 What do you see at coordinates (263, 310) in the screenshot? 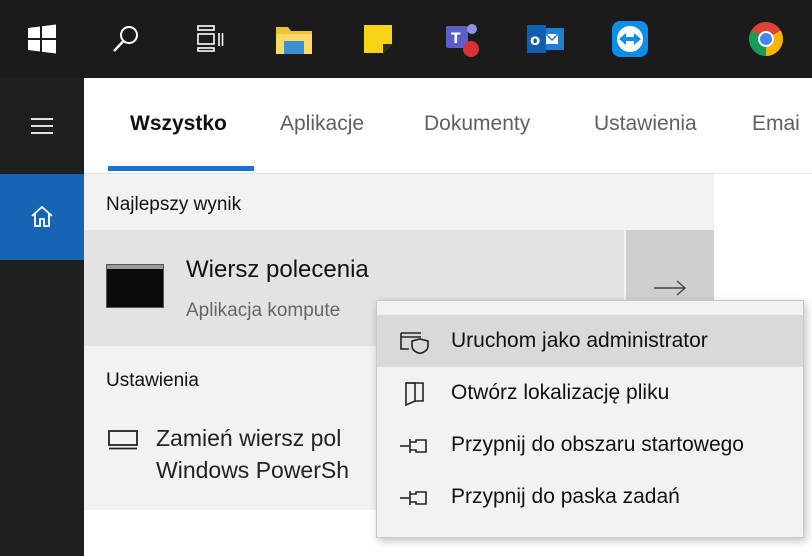
I see `best-match-subtitle: Aplikacja kompute` at bounding box center [263, 310].